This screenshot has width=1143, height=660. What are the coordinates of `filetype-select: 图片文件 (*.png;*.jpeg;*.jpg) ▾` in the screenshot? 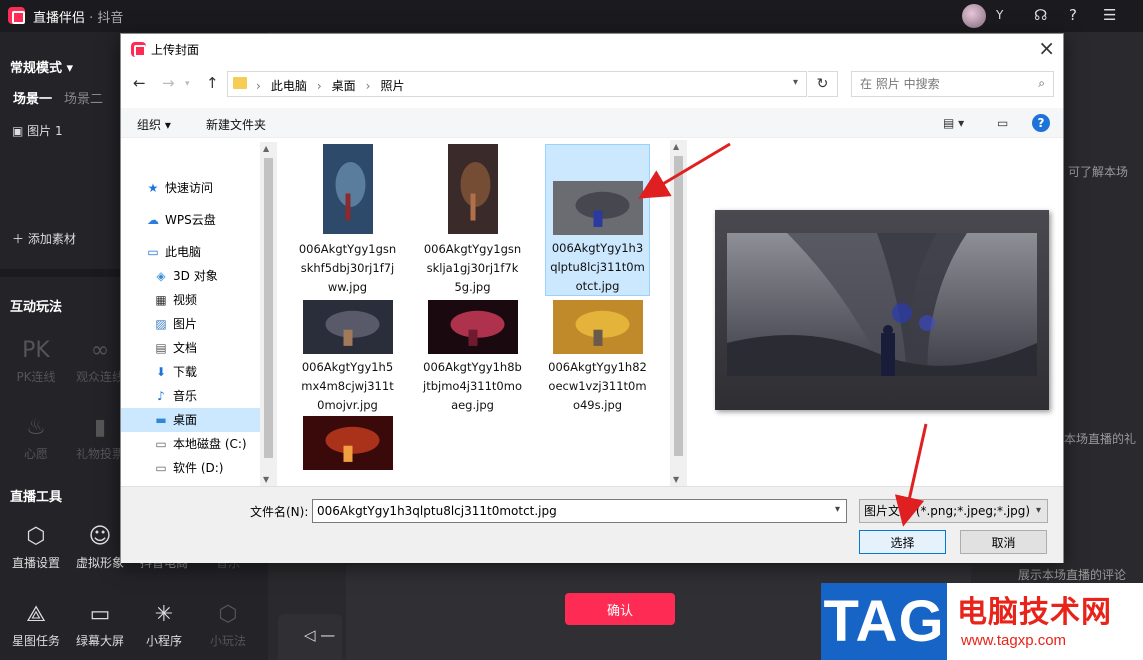 It's located at (953, 511).